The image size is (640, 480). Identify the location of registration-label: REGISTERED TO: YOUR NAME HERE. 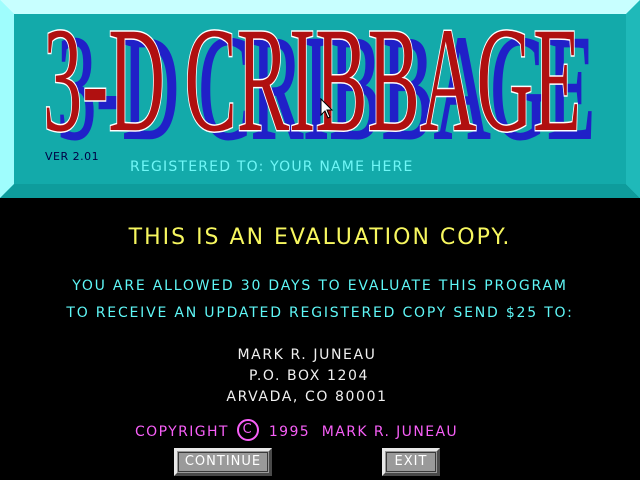
(272, 167).